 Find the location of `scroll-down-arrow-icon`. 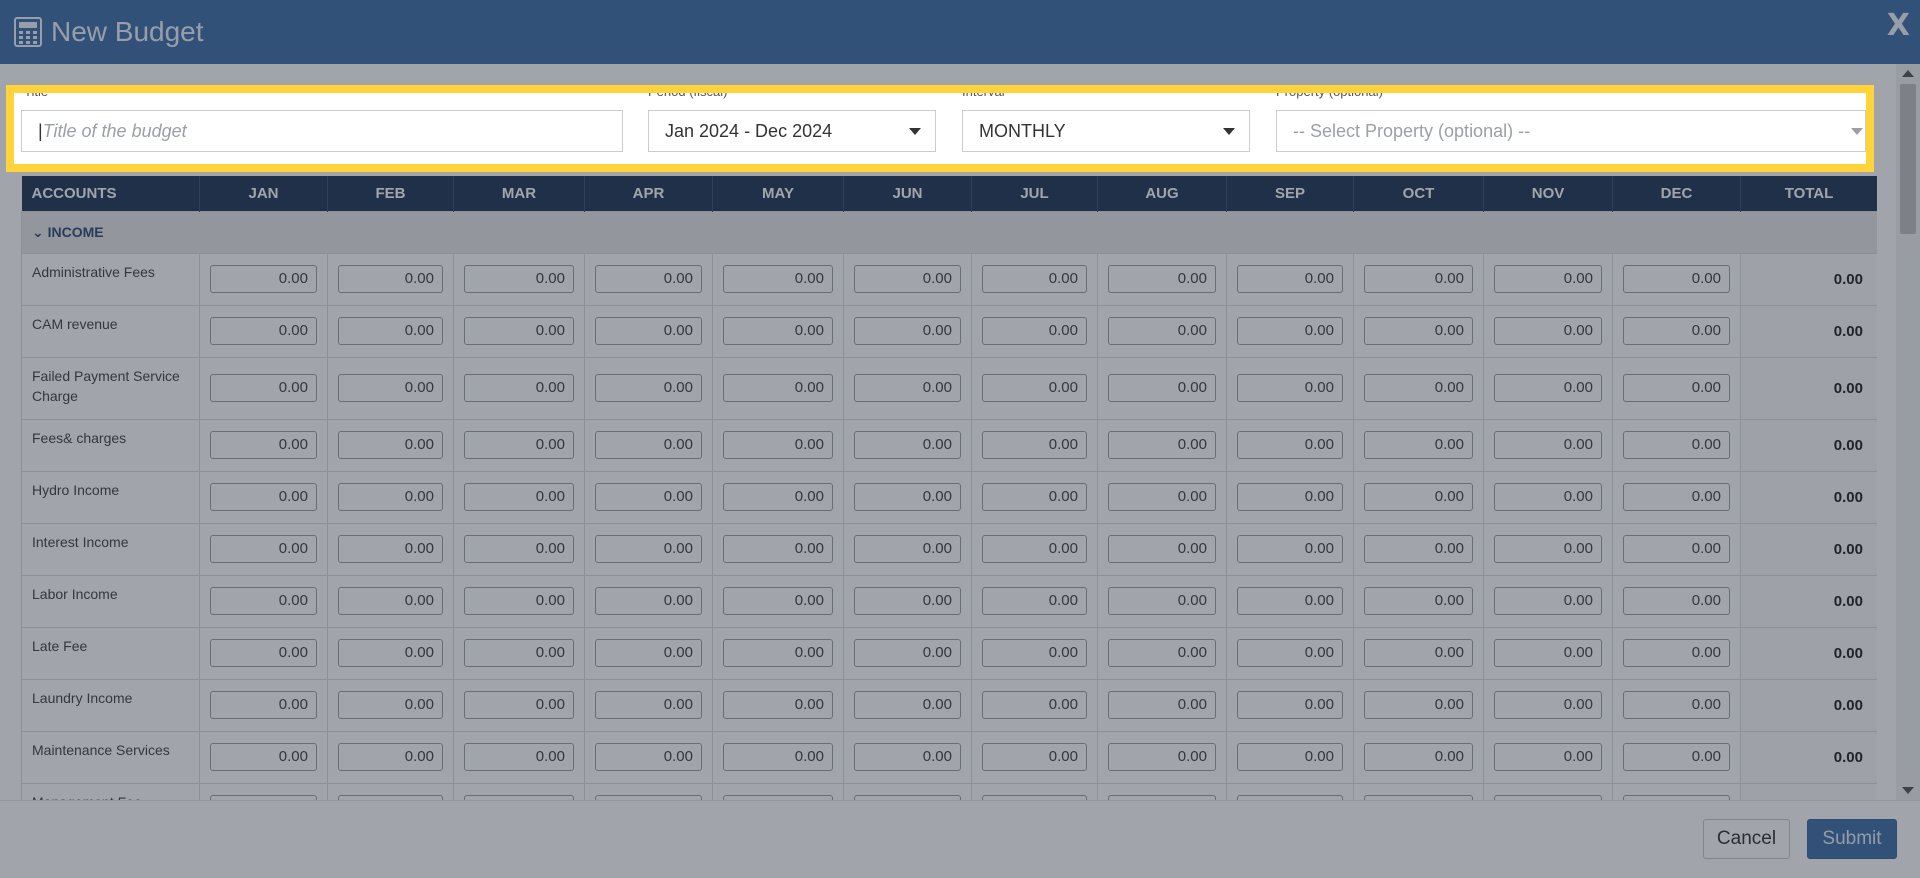

scroll-down-arrow-icon is located at coordinates (1908, 790).